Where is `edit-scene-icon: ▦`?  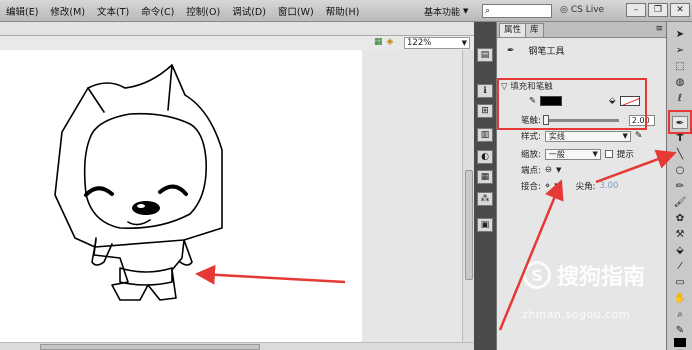 edit-scene-icon: ▦ is located at coordinates (378, 42).